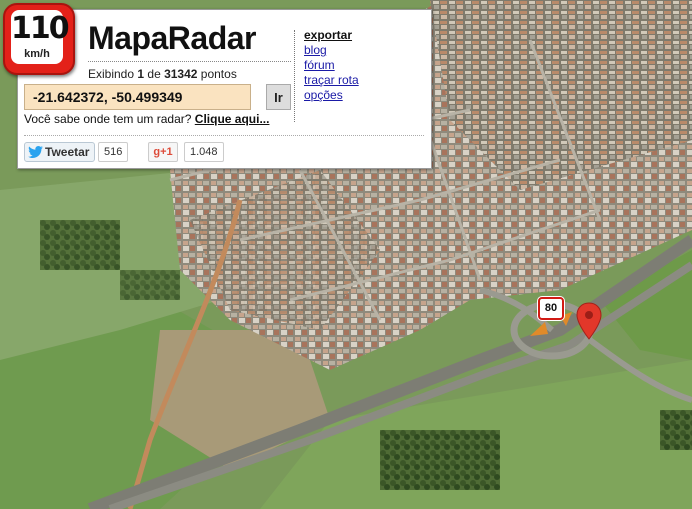 The image size is (692, 509). I want to click on menu-divider, so click(294, 76).